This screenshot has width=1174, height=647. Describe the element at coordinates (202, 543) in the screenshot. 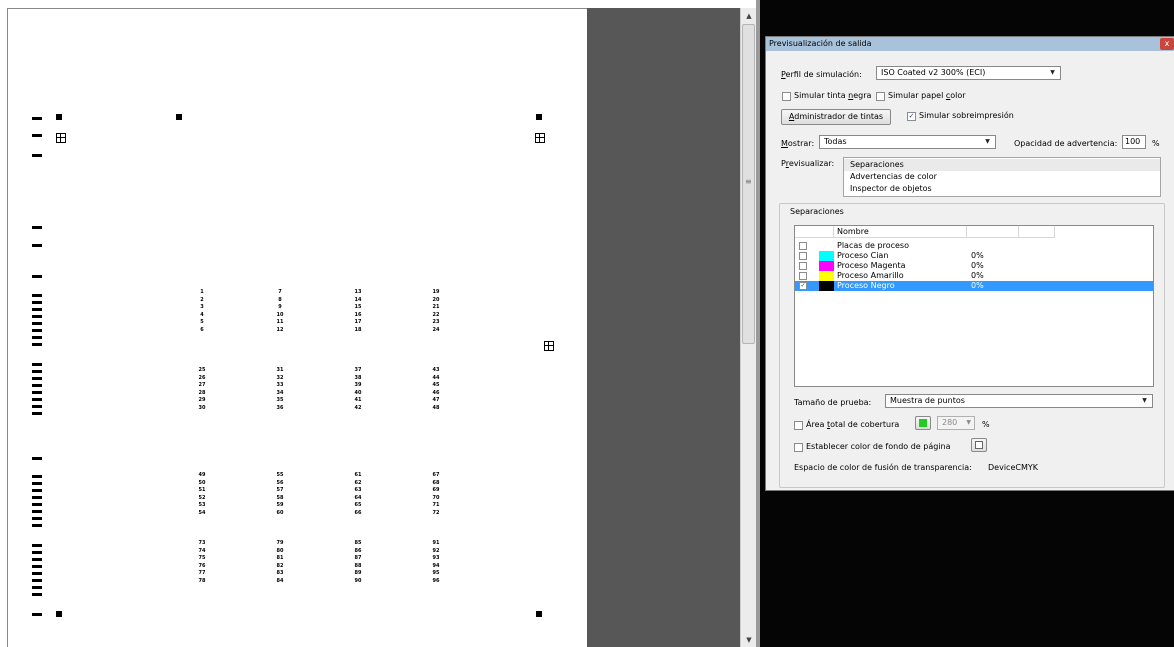

I see `grid-number: 73` at that location.